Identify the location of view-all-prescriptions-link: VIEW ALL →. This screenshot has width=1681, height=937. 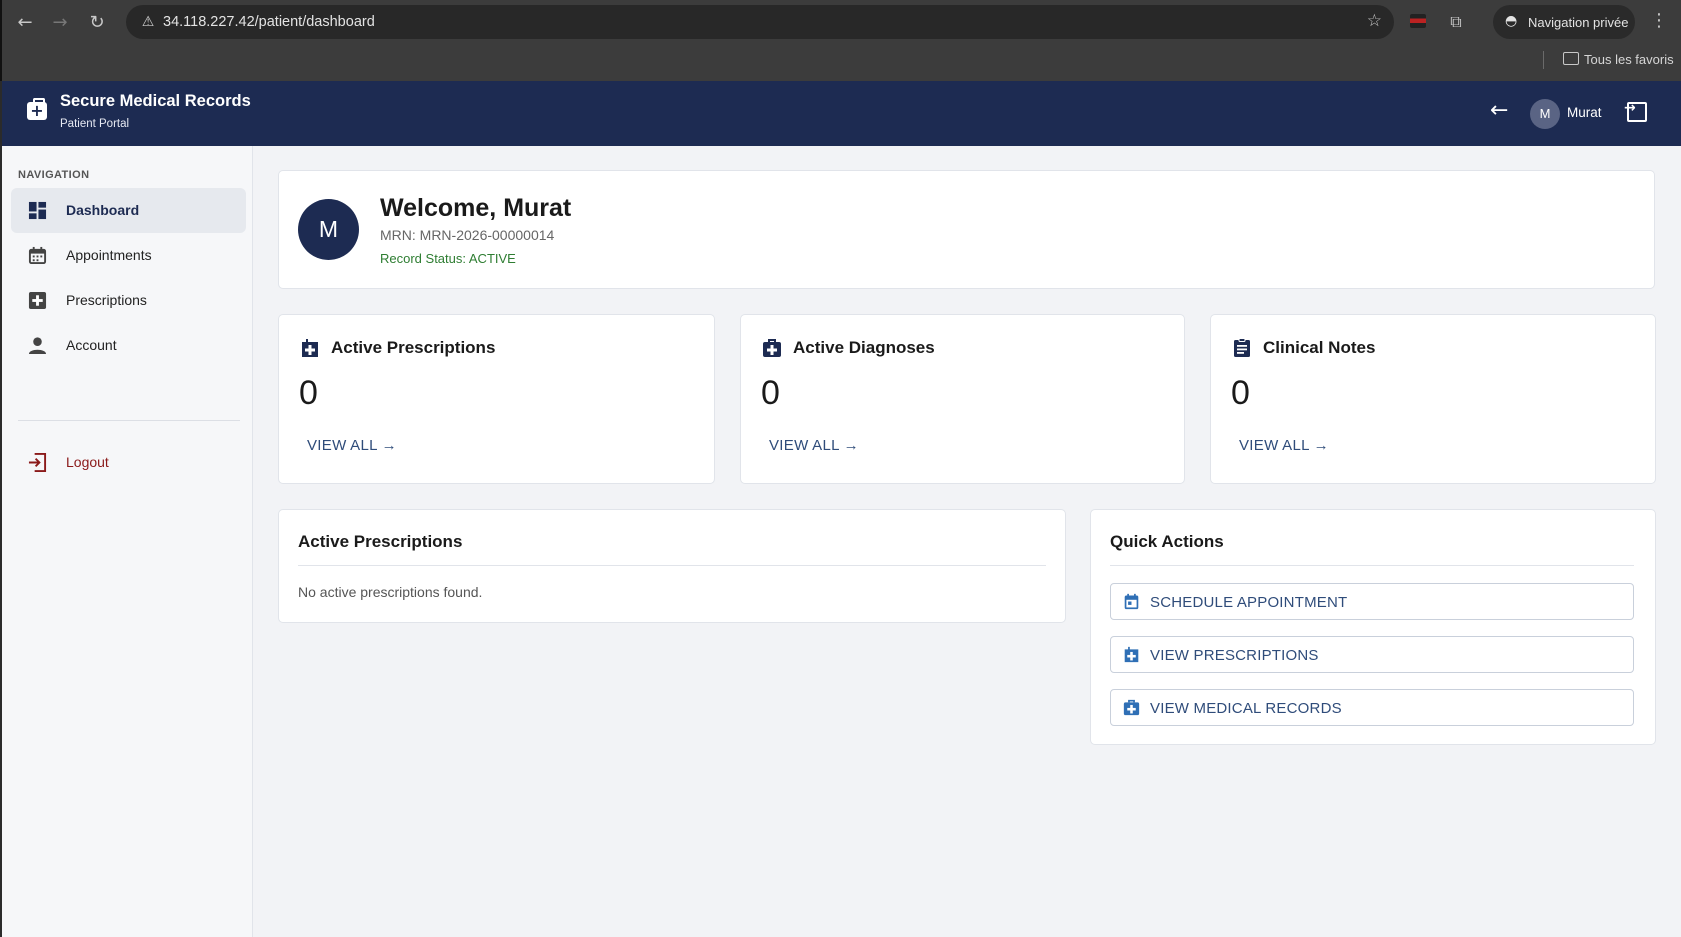
(352, 445).